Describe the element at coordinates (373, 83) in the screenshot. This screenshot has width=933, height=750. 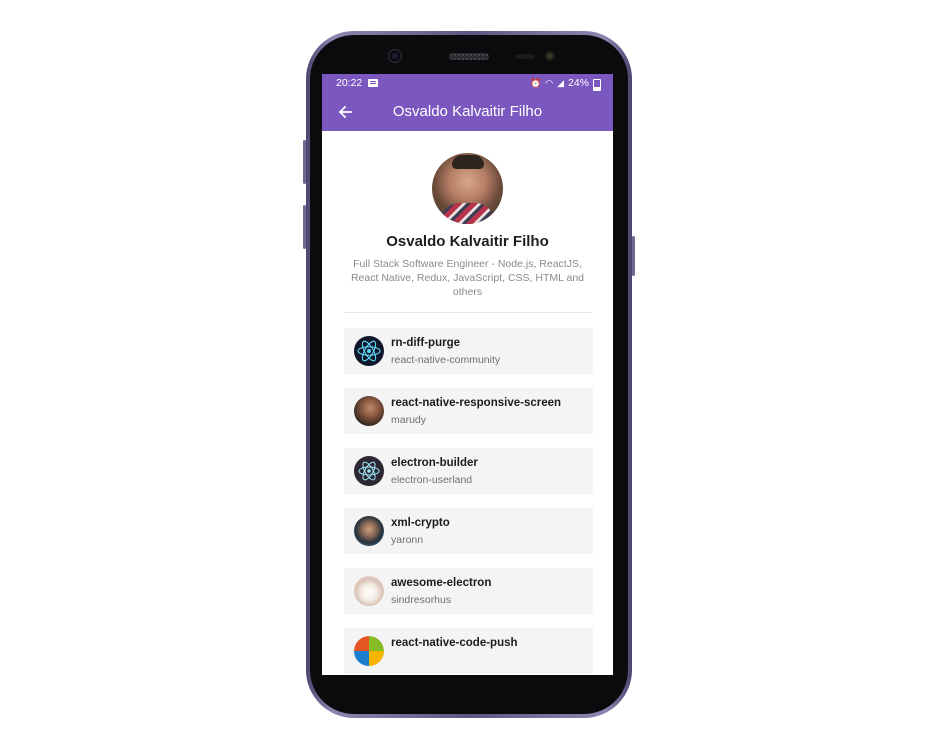
I see `message-notification-icon` at that location.